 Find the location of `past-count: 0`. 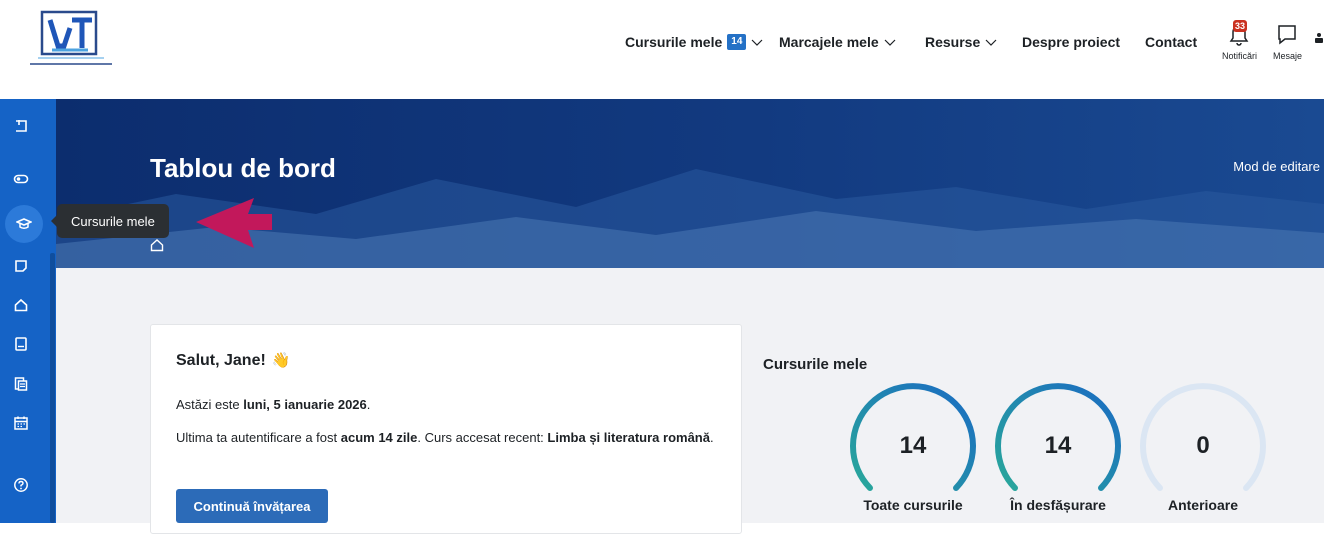

past-count: 0 is located at coordinates (1203, 445).